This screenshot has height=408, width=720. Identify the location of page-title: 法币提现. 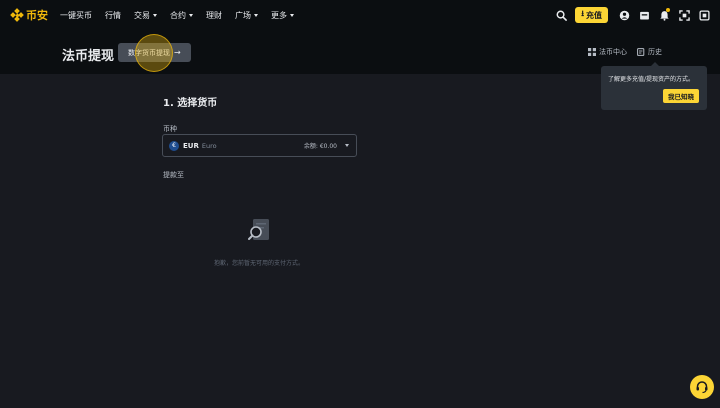
(88, 56).